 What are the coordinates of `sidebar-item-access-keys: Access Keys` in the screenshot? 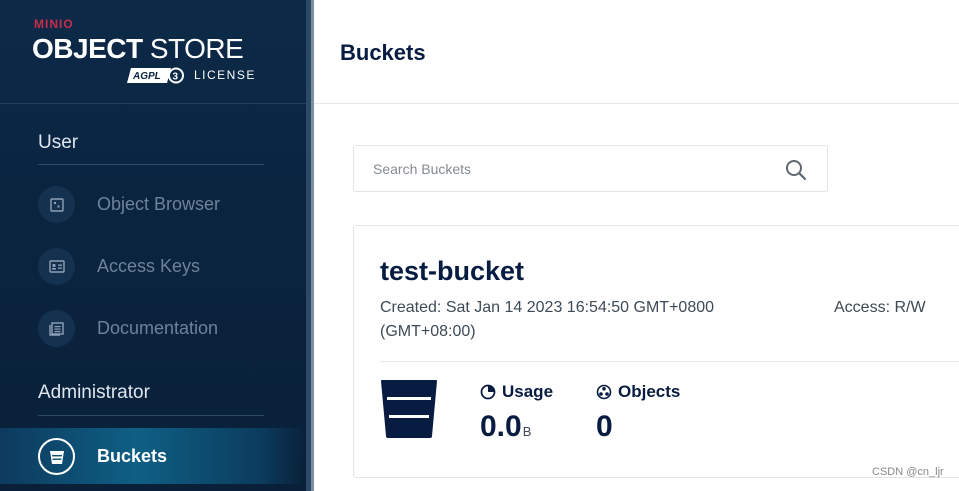 It's located at (153, 266).